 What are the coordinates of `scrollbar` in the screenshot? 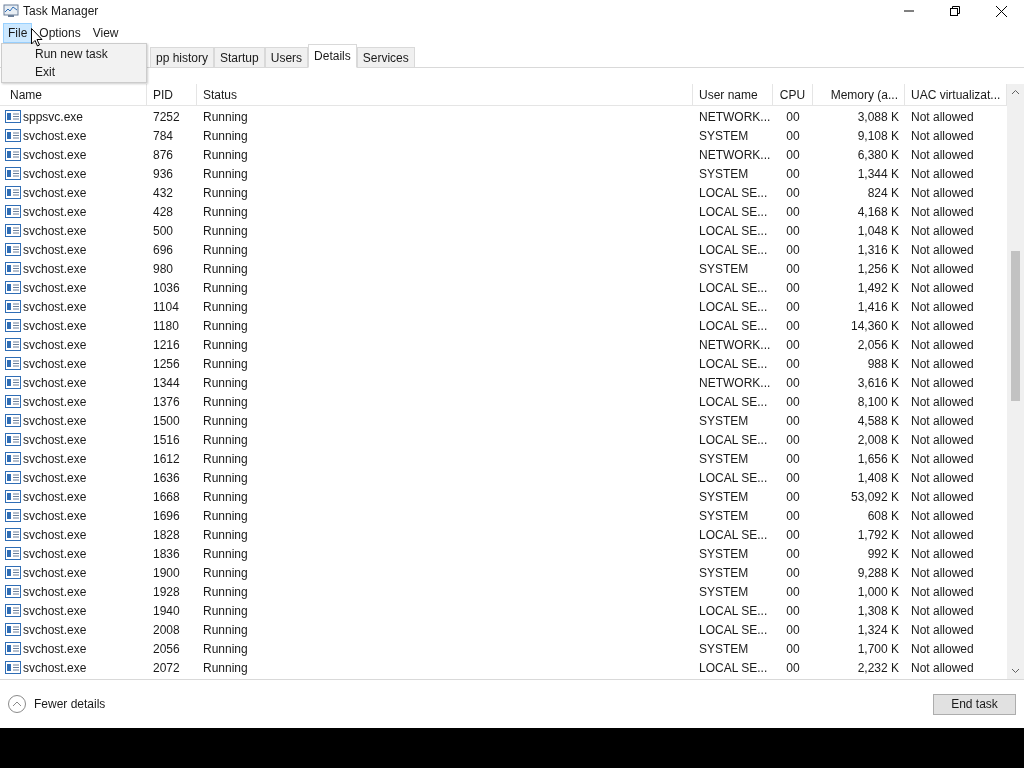 It's located at (1015, 381).